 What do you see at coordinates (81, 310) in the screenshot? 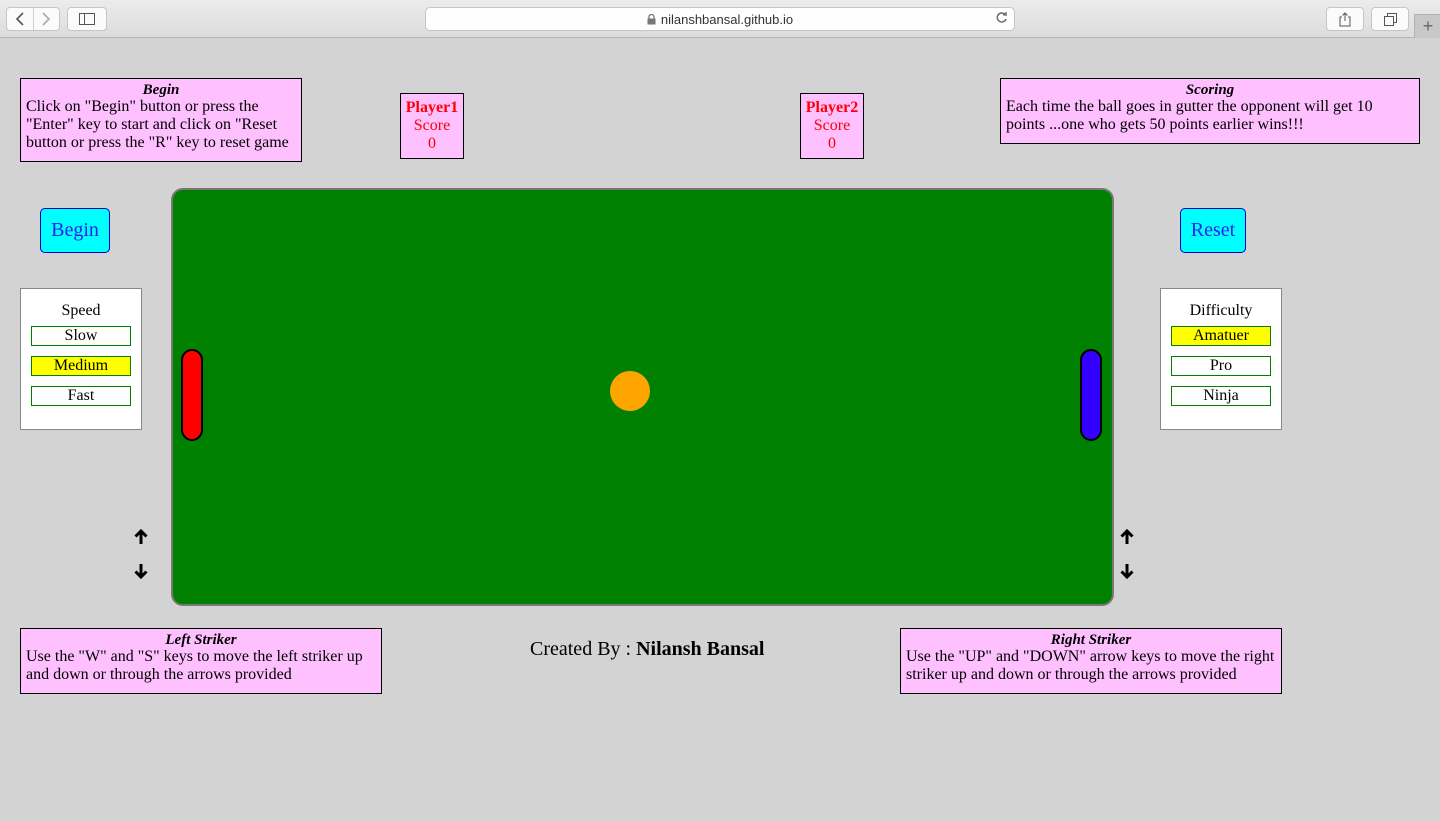
I see `speed-title: Speed` at bounding box center [81, 310].